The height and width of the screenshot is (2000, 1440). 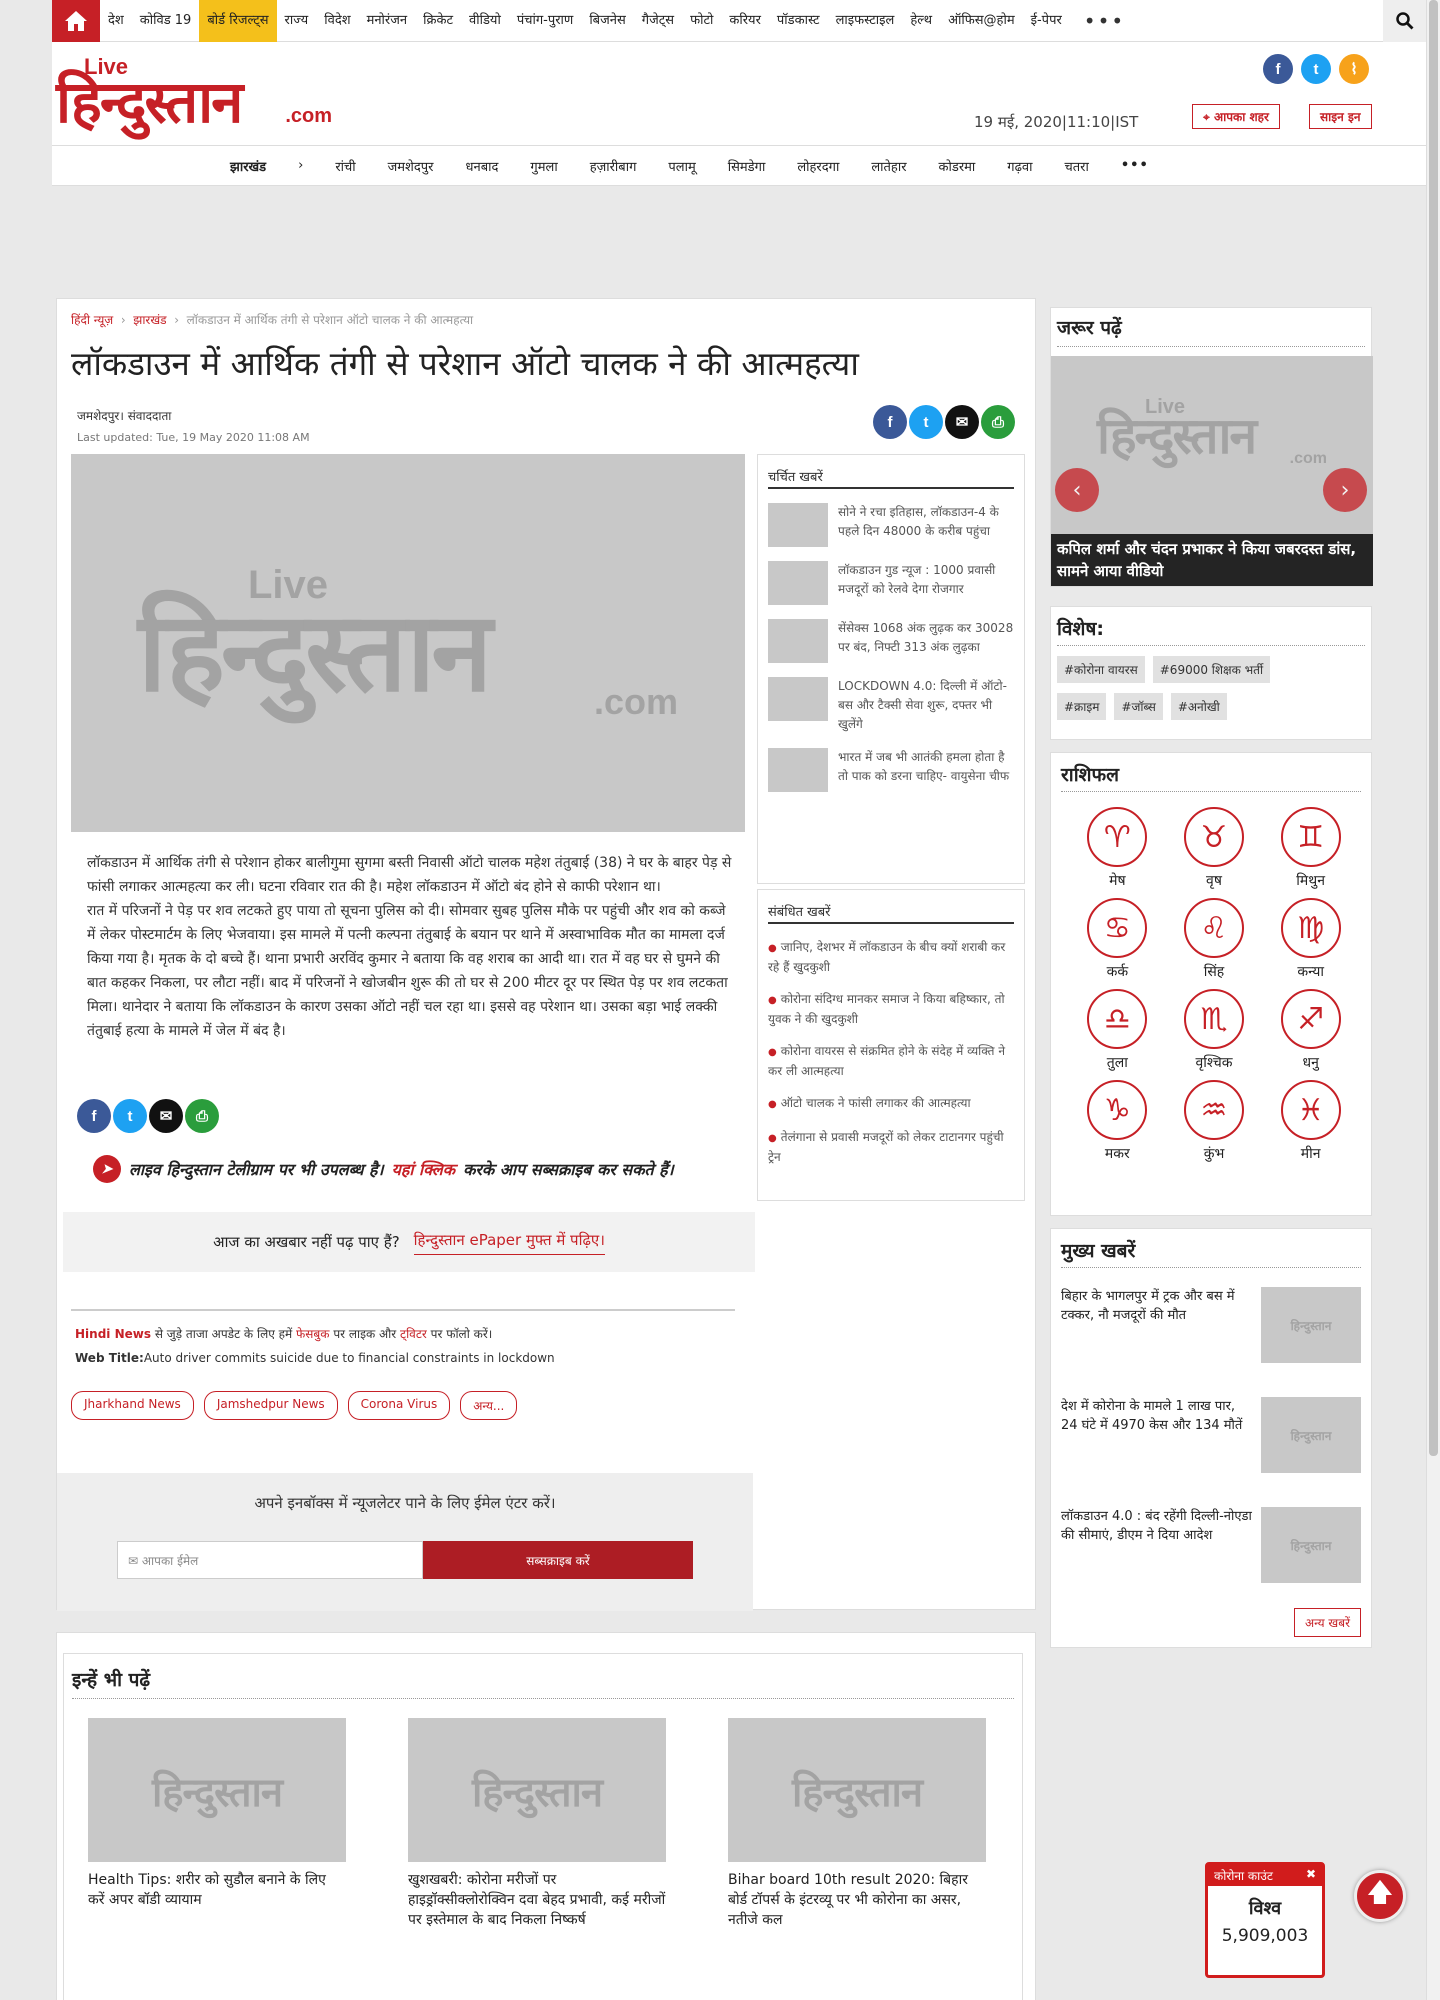 What do you see at coordinates (413, 1334) in the screenshot?
I see `twitter-link: ट्विटर` at bounding box center [413, 1334].